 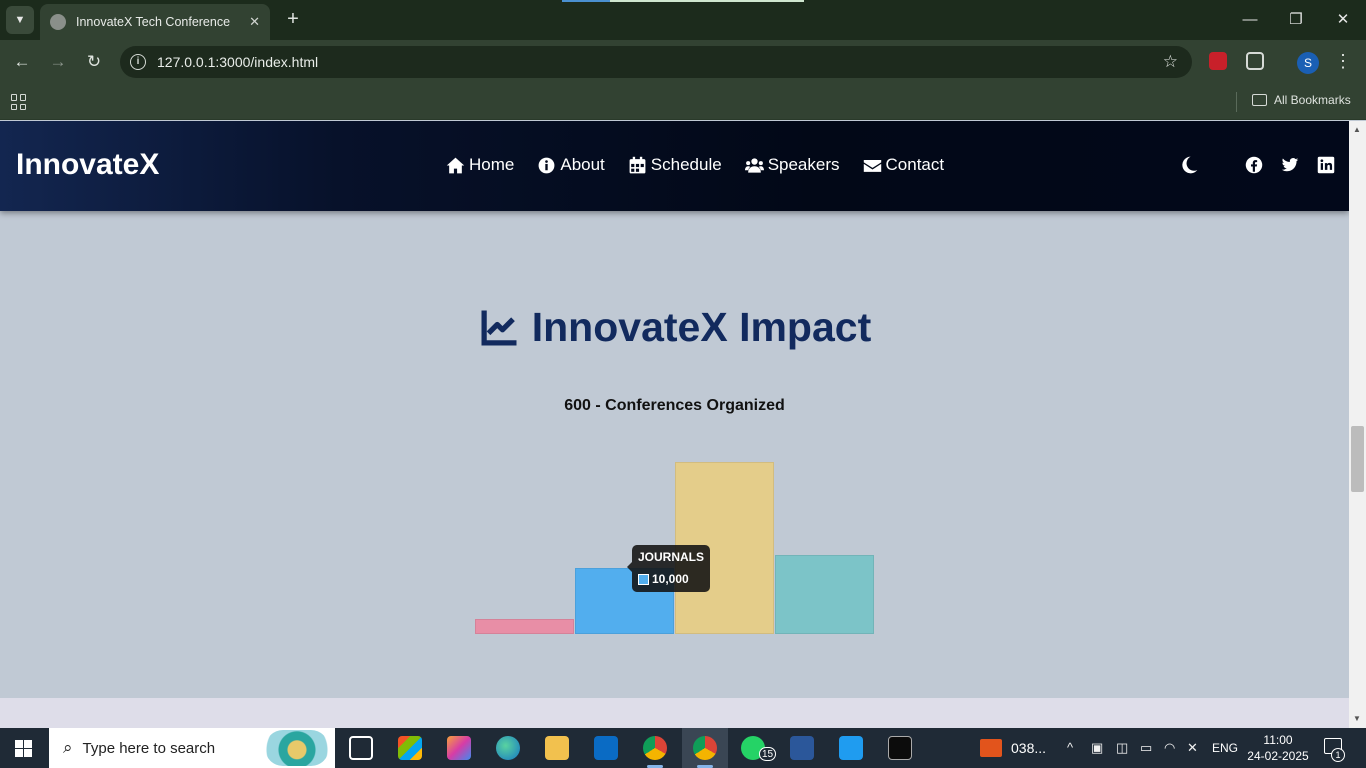 I want to click on browser-menu-icon: ⋮, so click(x=1343, y=61).